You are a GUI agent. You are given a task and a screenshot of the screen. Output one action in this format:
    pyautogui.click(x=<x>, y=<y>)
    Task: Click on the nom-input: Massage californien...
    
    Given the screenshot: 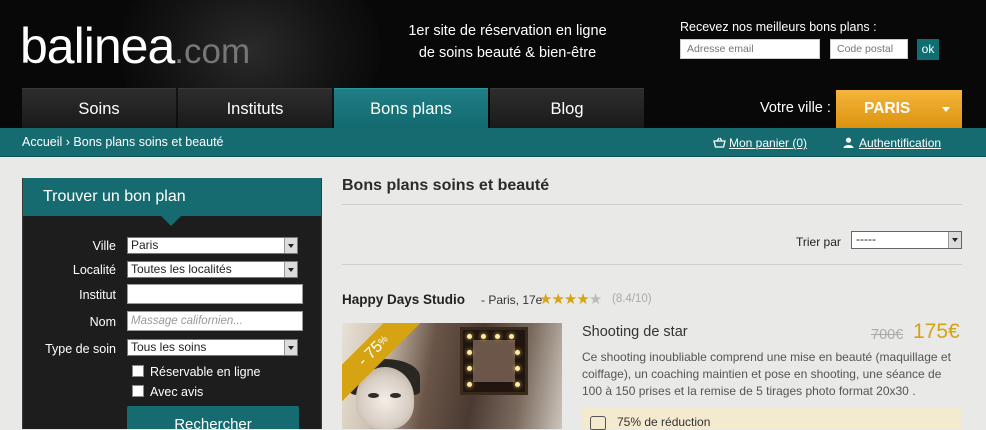 What is the action you would take?
    pyautogui.click(x=215, y=321)
    